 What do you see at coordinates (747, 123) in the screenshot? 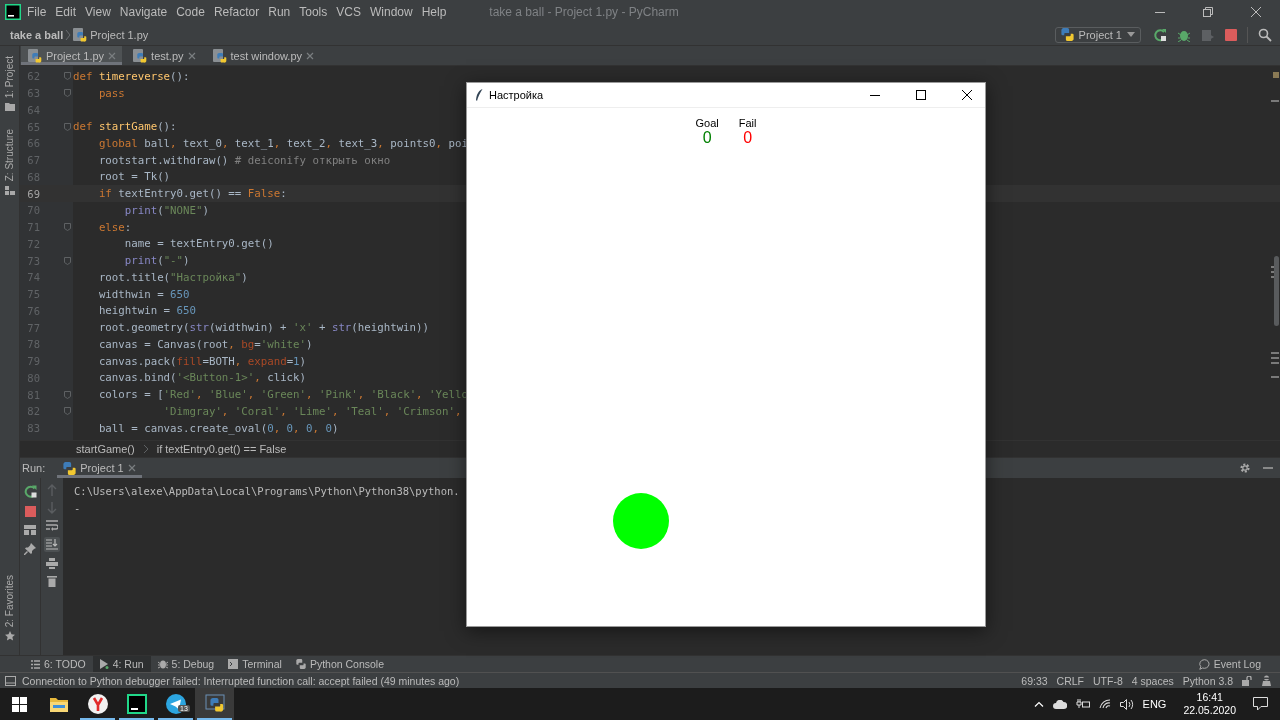
I see `score-label: Fail` at bounding box center [747, 123].